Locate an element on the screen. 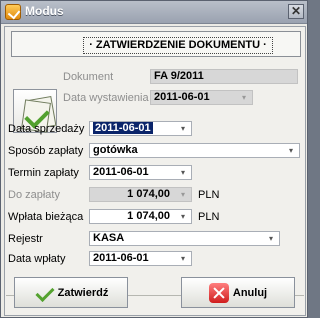 This screenshot has height=318, width=320. dialog-header-label: · ZATWIERDZENIE DOKUMENTU · is located at coordinates (178, 45).